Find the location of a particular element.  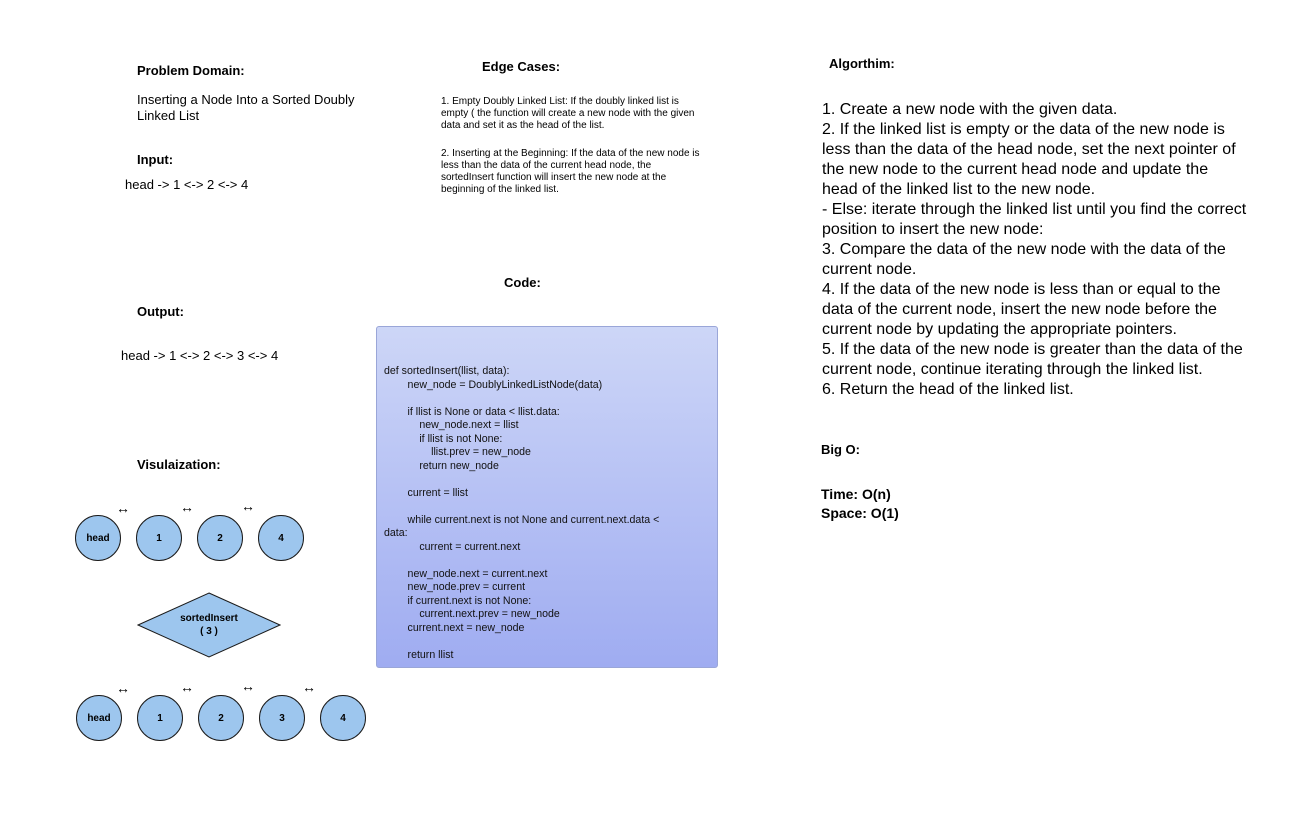

time-complexity: Time: O(n) is located at coordinates (856, 494).